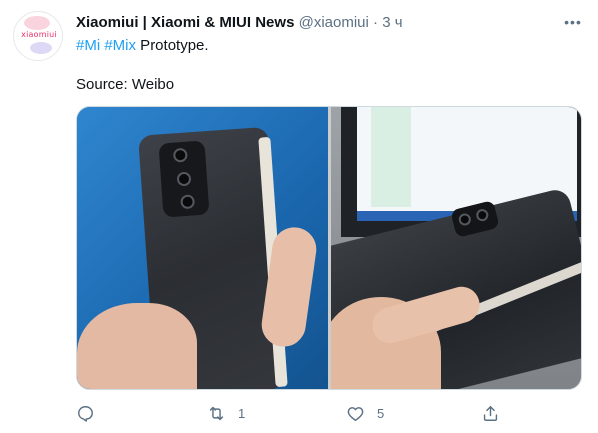  I want to click on camera-module, so click(184, 179).